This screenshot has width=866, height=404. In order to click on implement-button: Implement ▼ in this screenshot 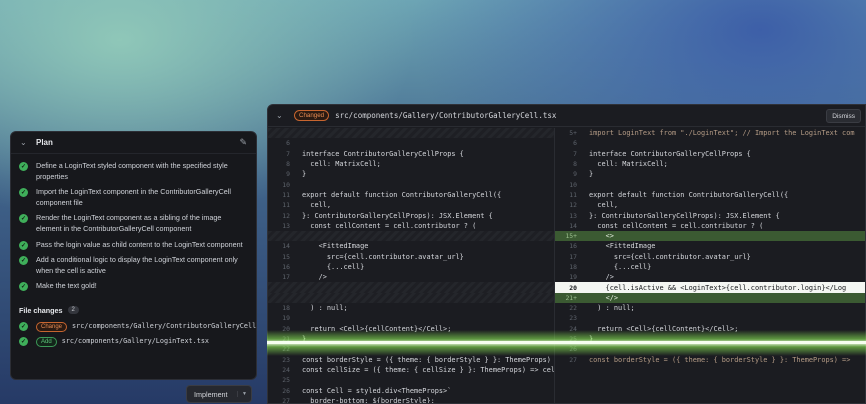, I will do `click(219, 394)`.